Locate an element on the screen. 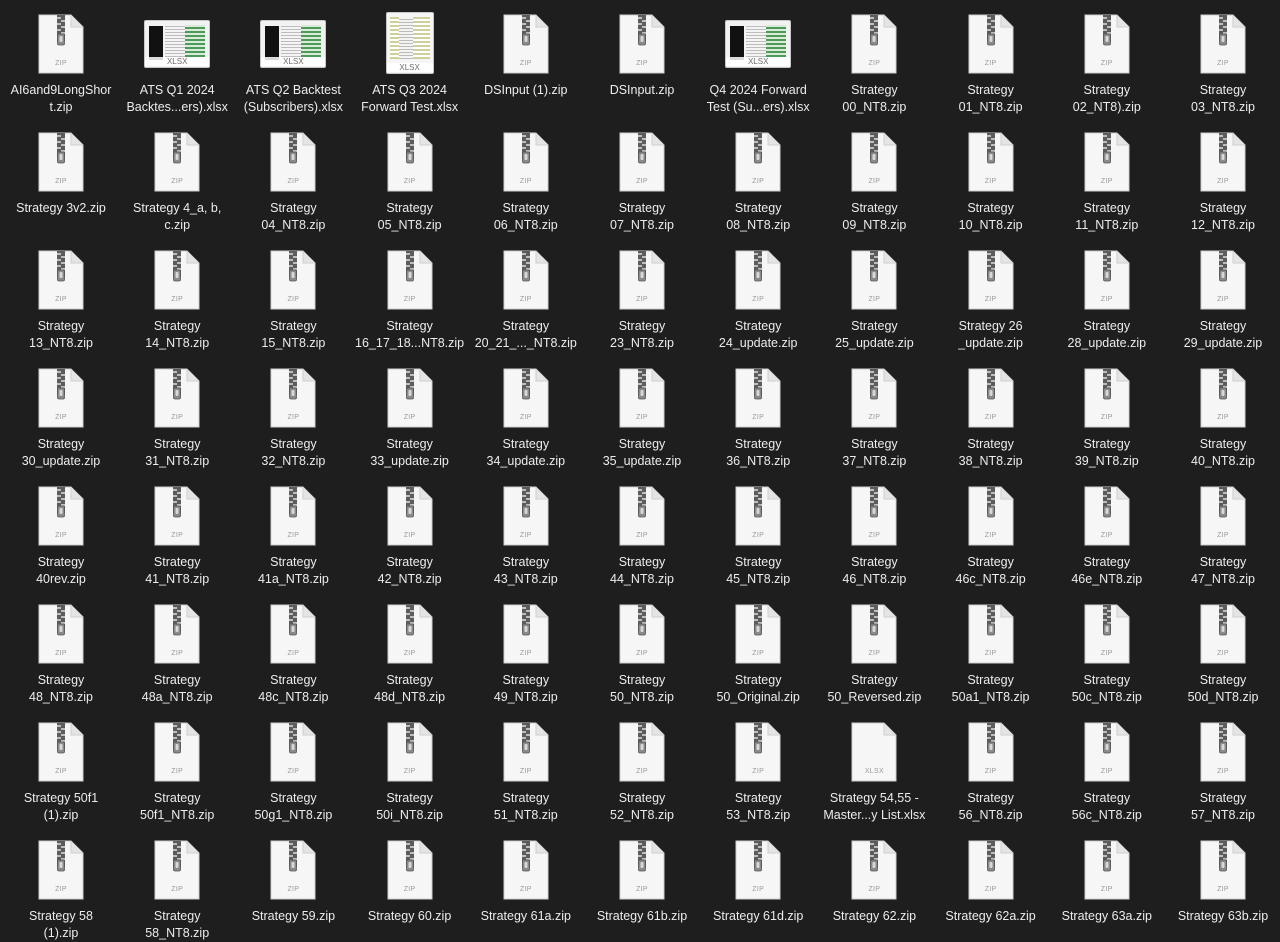  file-item: ZIP Strategy 23_NT8.zip is located at coordinates (642, 298).